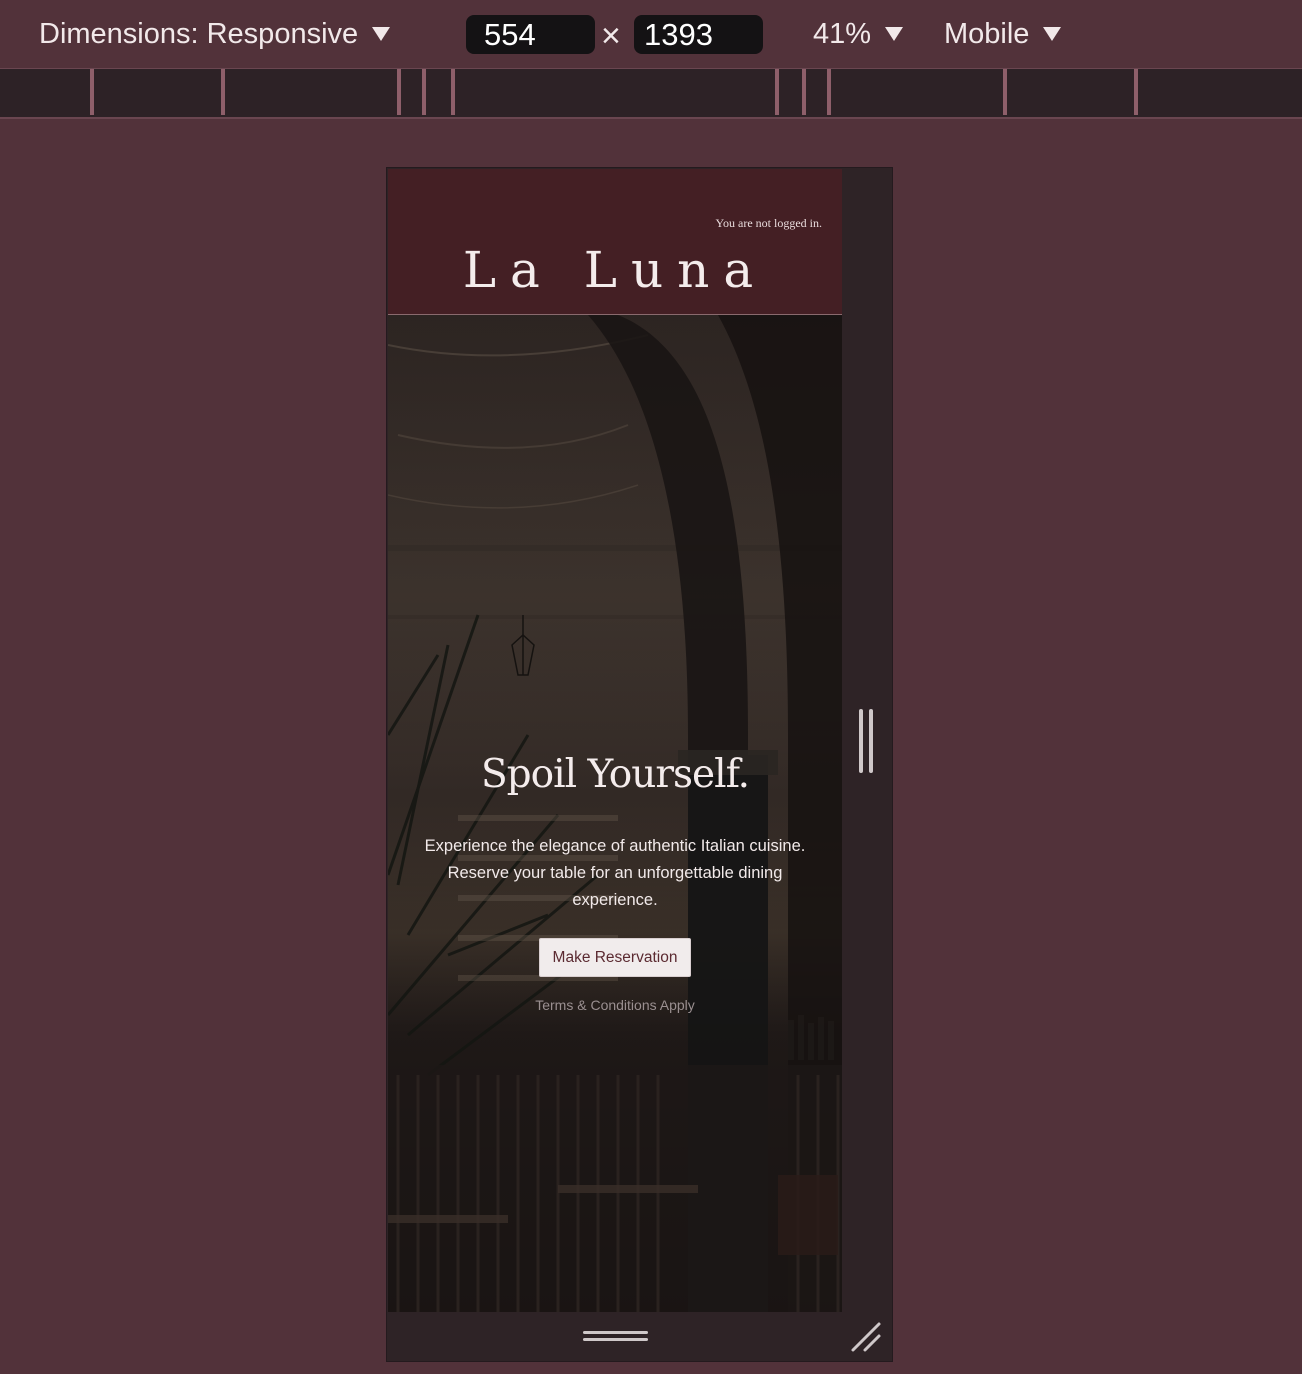 The height and width of the screenshot is (1374, 1302). Describe the element at coordinates (842, 33) in the screenshot. I see `zoom-label: 41%` at that location.